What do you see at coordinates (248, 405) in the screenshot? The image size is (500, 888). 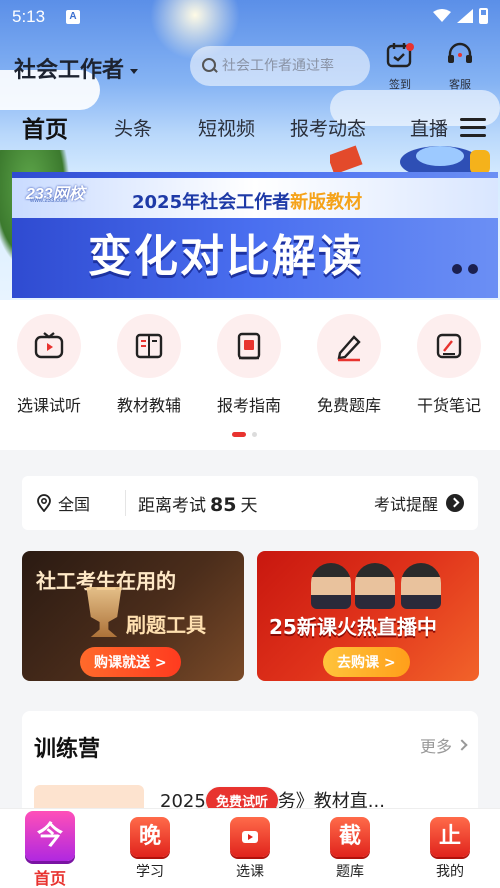 I see `quick-entry-label: 报考指南` at bounding box center [248, 405].